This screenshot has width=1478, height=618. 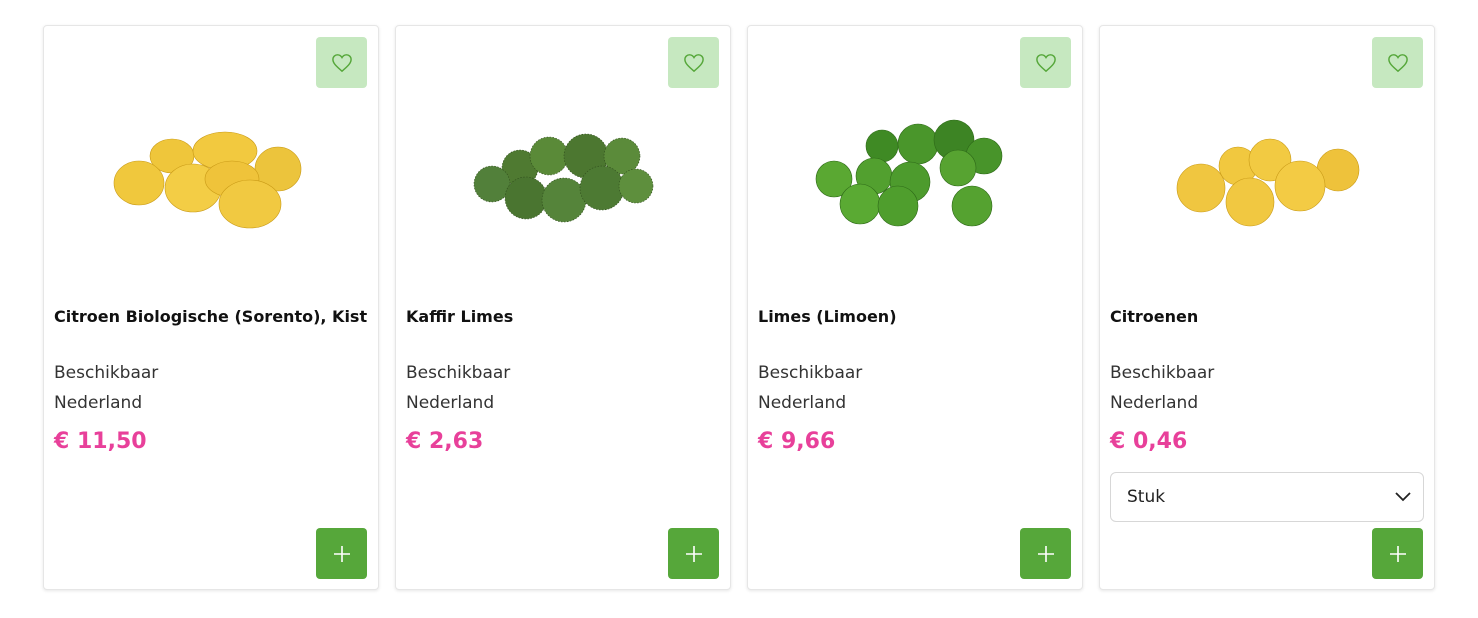 What do you see at coordinates (1403, 497) in the screenshot?
I see `chevron-down-icon` at bounding box center [1403, 497].